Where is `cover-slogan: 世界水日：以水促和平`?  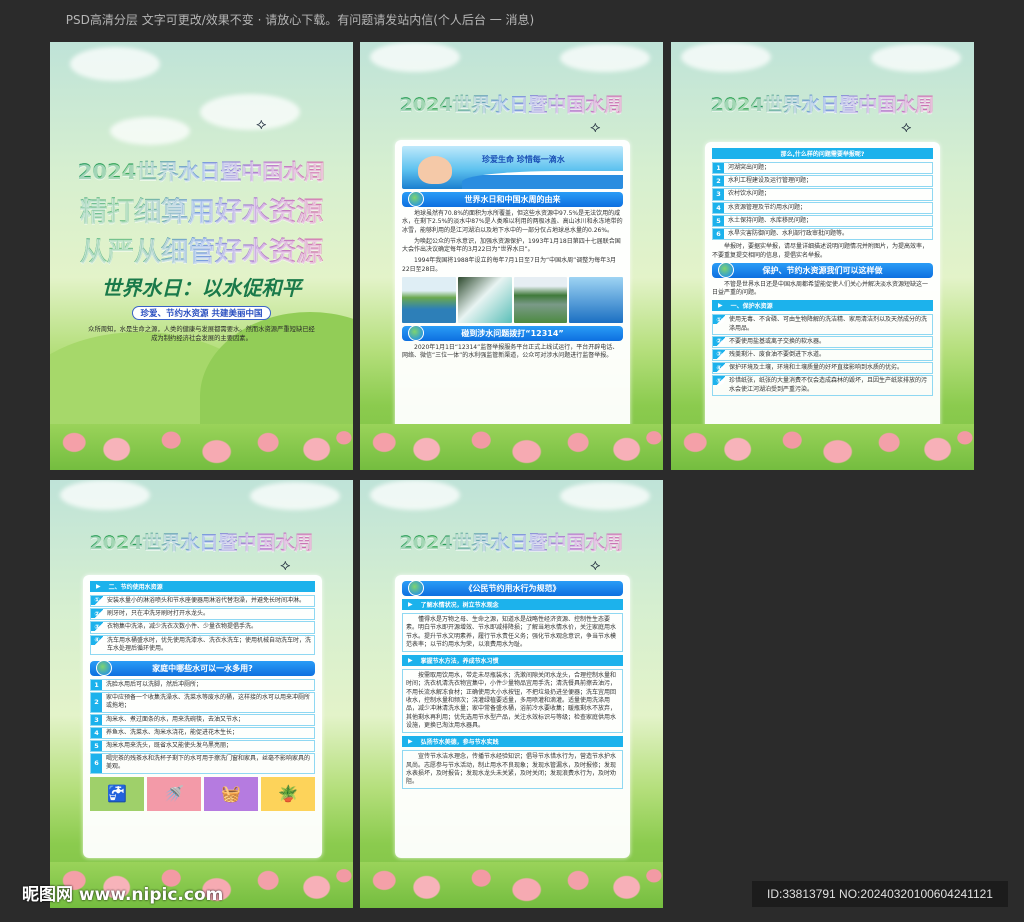
cover-slogan: 世界水日：以水促和平 is located at coordinates (201, 288).